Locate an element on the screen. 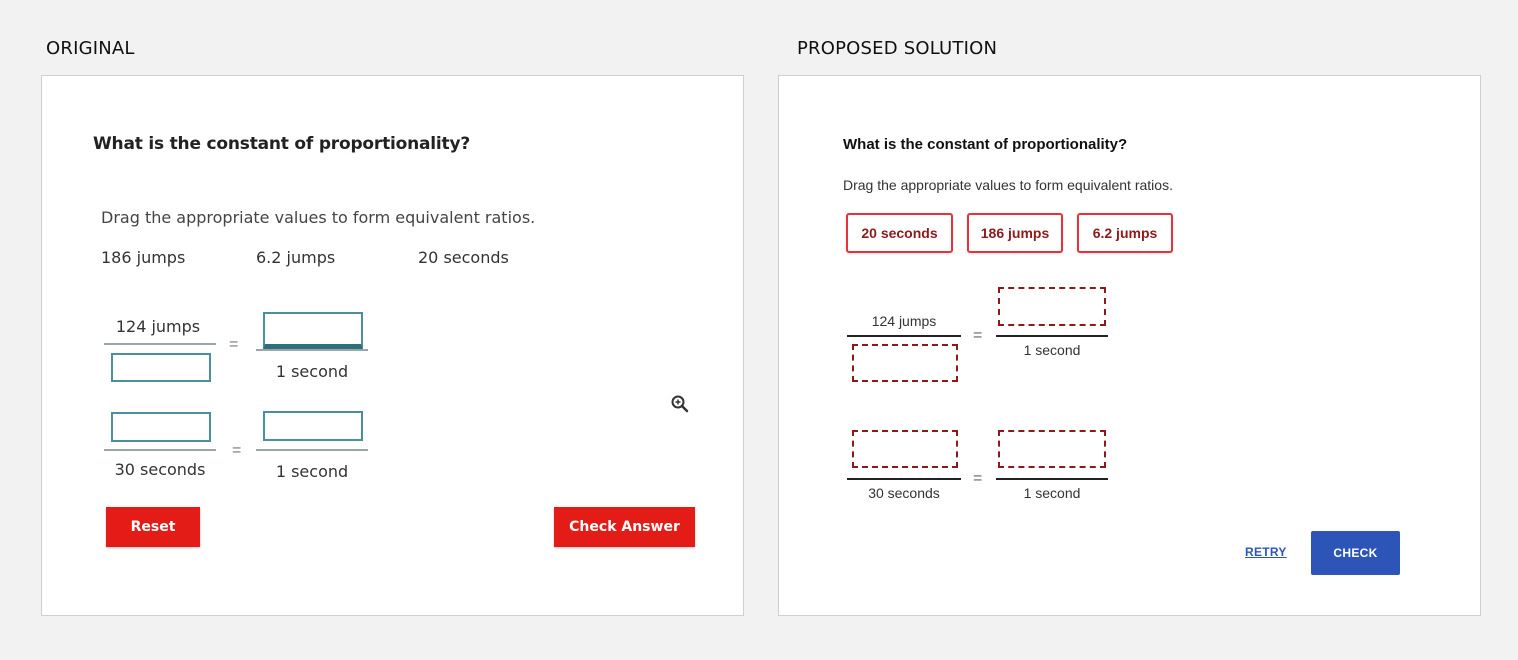  original-label: ORIGINAL is located at coordinates (90, 48).